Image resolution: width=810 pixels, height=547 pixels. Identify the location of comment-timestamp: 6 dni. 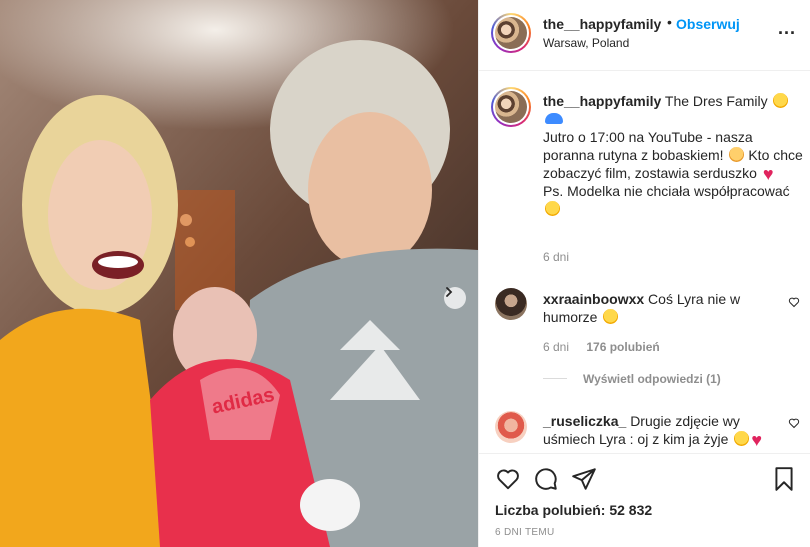
(556, 347).